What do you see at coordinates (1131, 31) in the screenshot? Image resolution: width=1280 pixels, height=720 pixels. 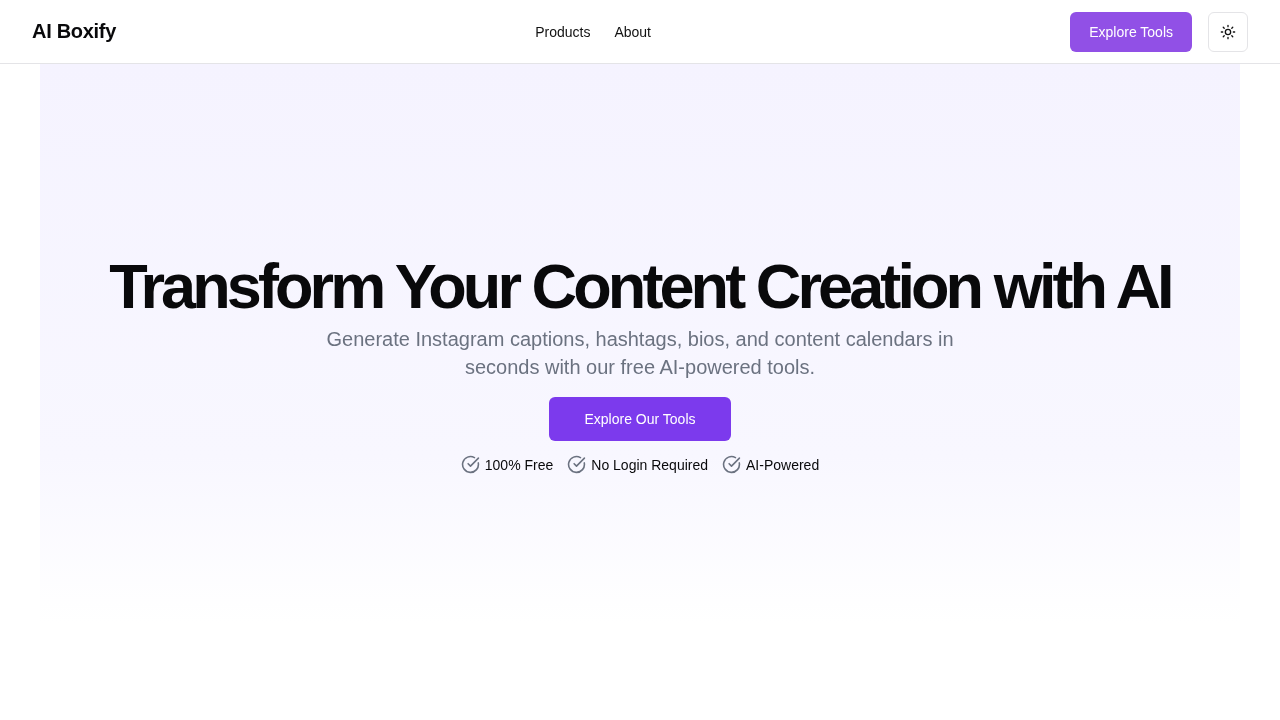 I see `explore-tools-button: Explore Tools` at bounding box center [1131, 31].